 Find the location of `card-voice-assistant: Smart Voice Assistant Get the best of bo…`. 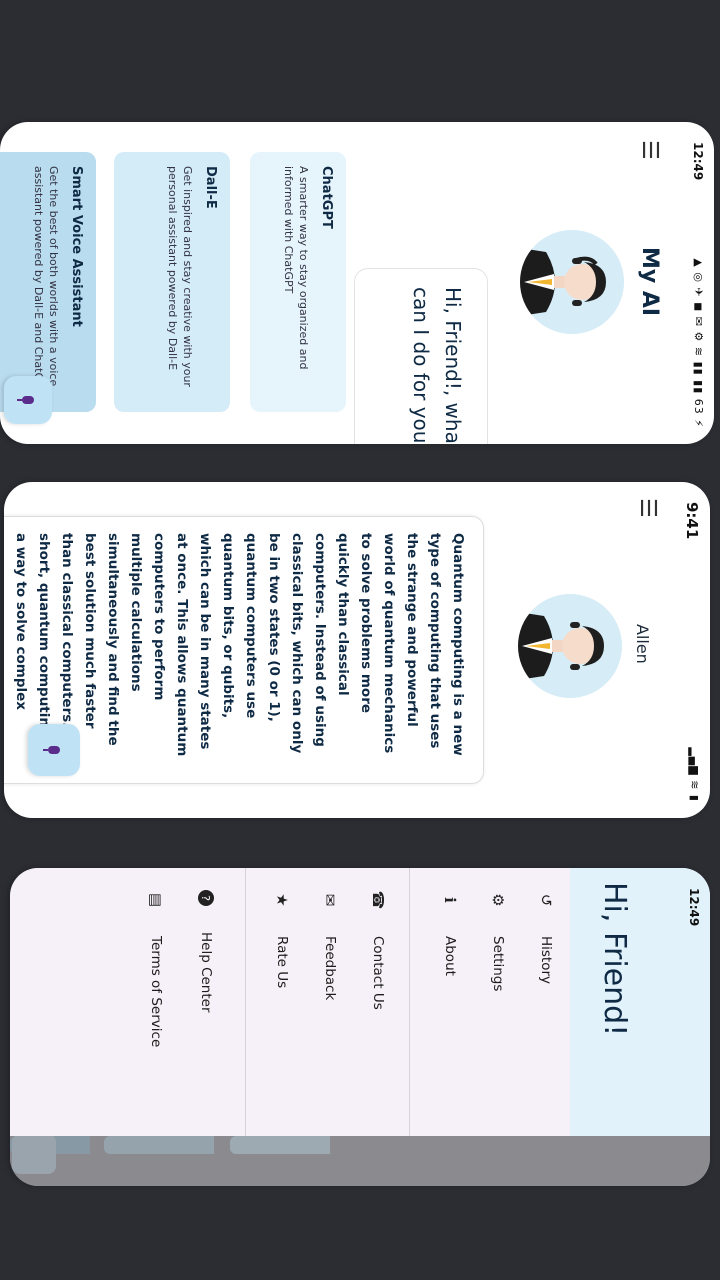

card-voice-assistant: Smart Voice Assistant Get the best of bo… is located at coordinates (48, 282).